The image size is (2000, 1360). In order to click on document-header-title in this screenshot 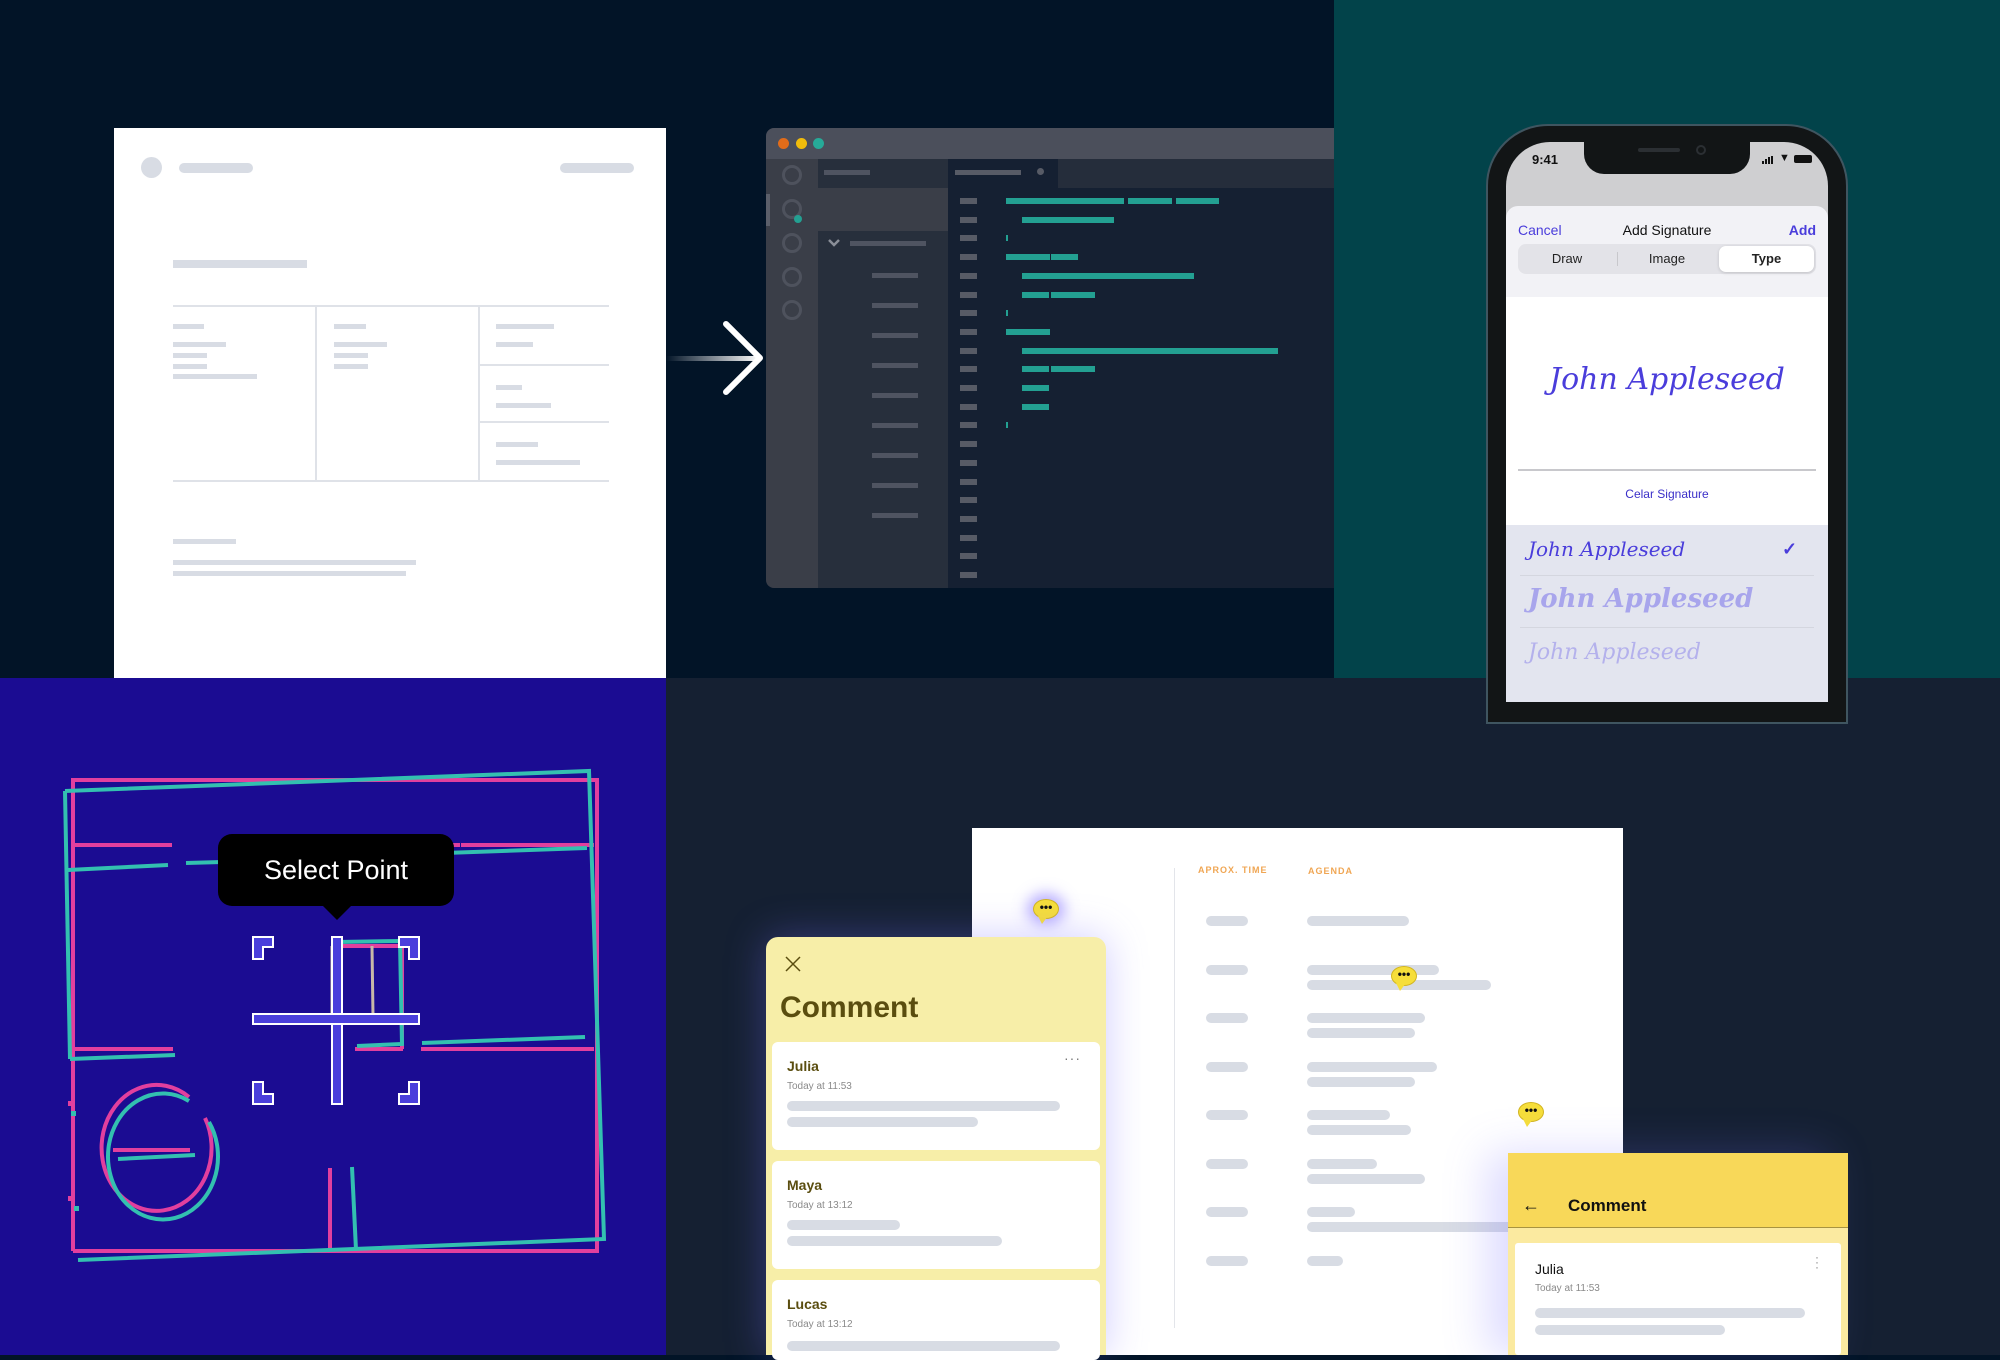, I will do `click(216, 168)`.